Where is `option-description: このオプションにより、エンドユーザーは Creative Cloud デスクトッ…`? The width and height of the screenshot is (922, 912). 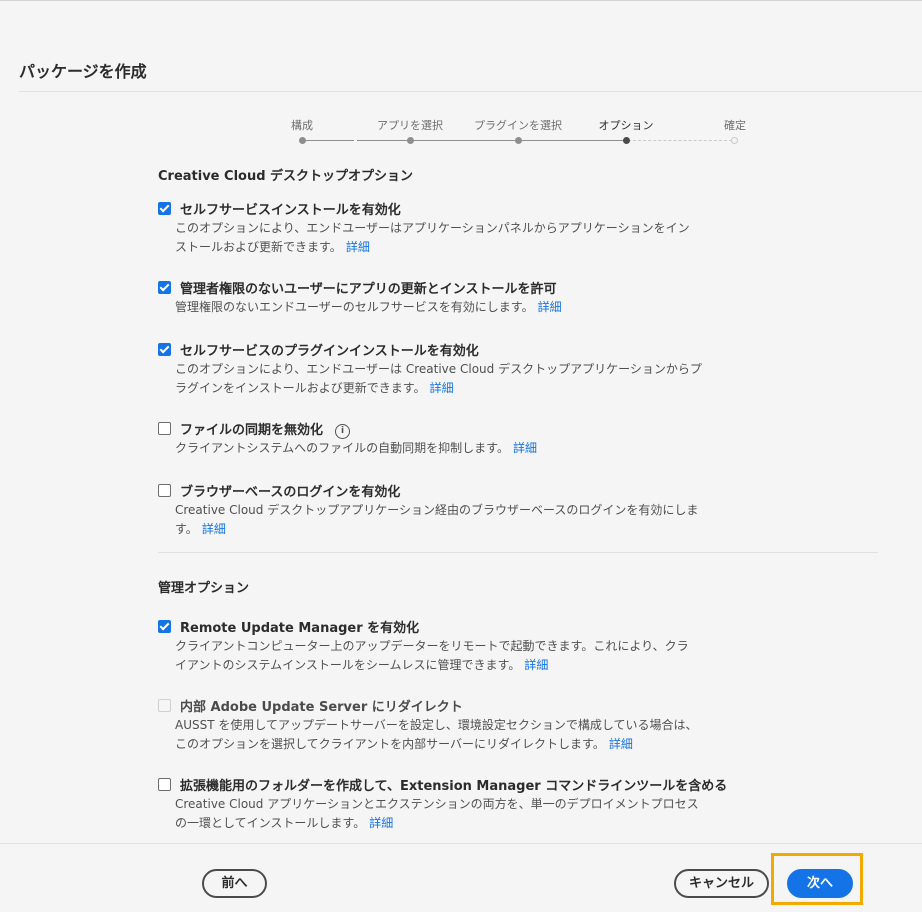
option-description: このオプションにより、エンドユーザーは Creative Cloud デスクトッ… is located at coordinates (452, 379).